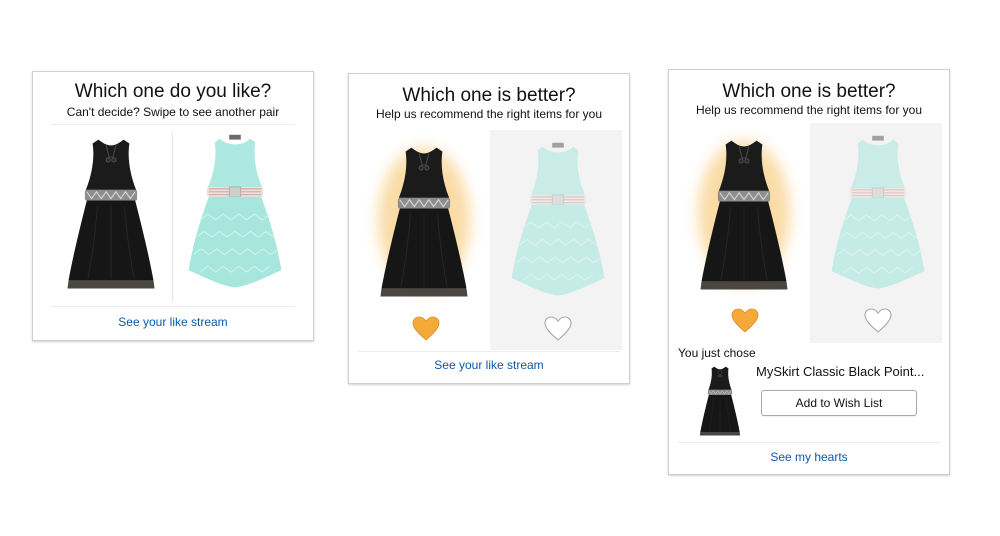 The image size is (1000, 536). I want to click on add-to-wish-list-button: Add to Wish List, so click(839, 403).